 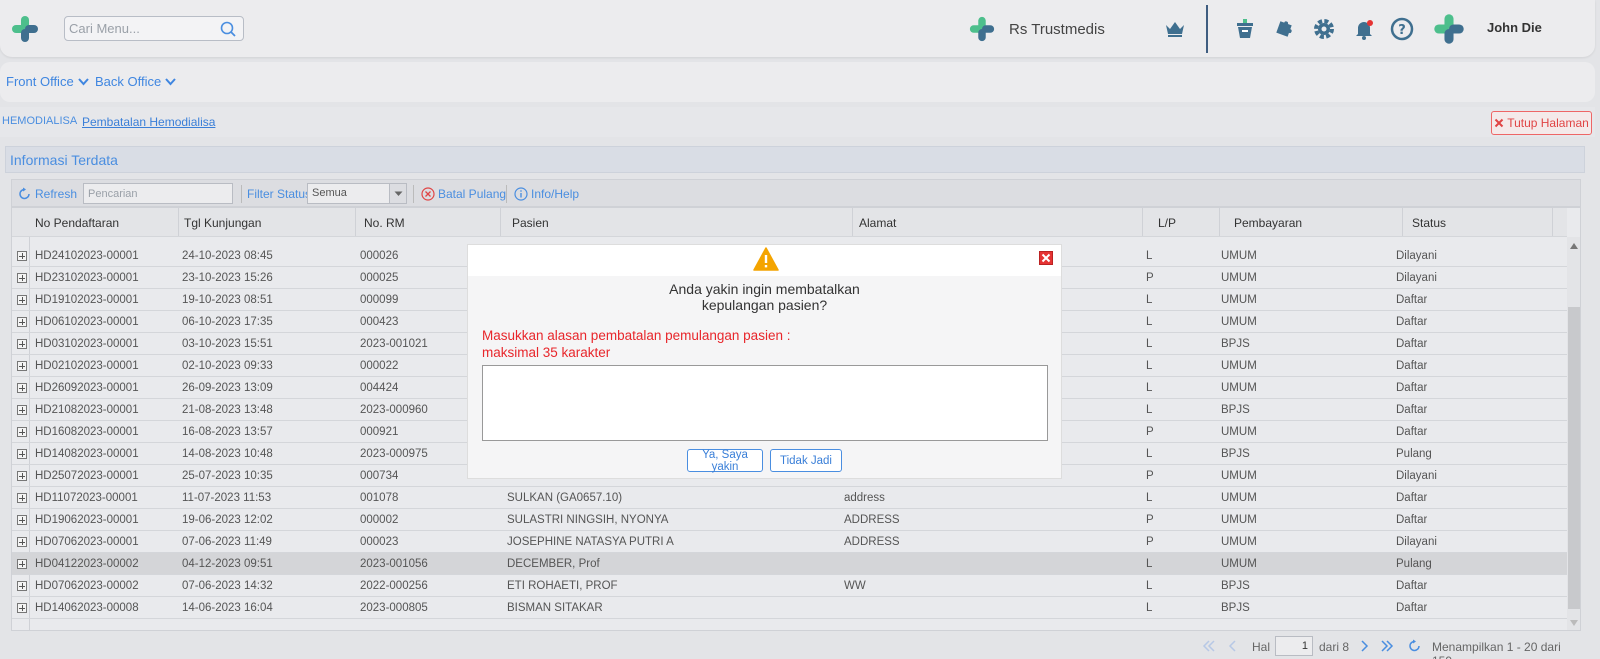 What do you see at coordinates (1324, 29) in the screenshot?
I see `gear-icon` at bounding box center [1324, 29].